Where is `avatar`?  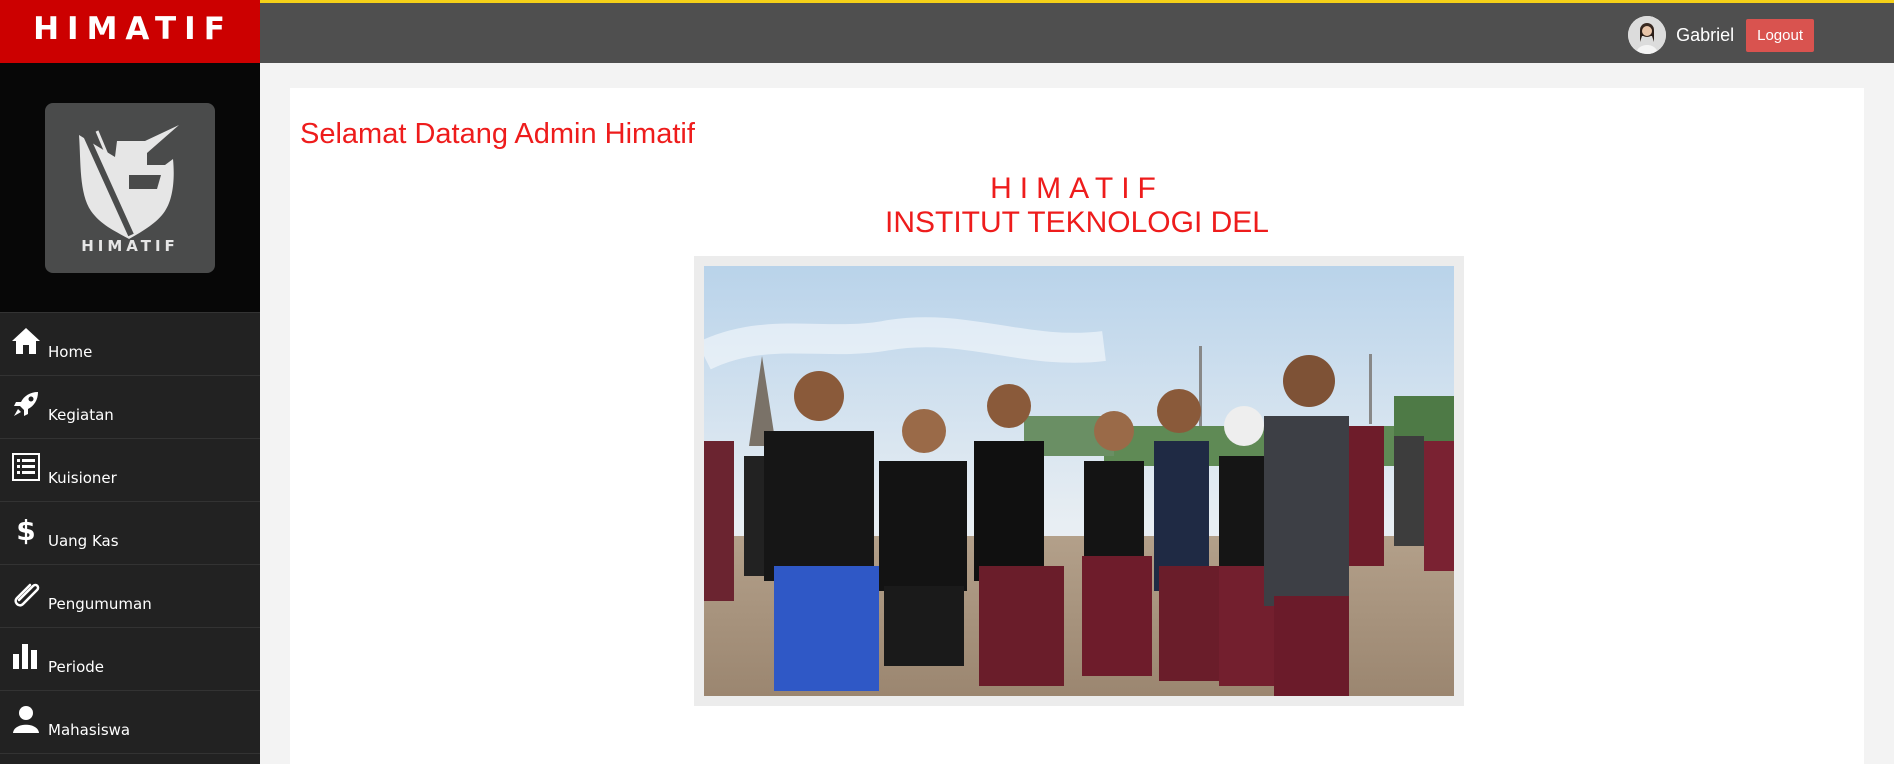 avatar is located at coordinates (1647, 35).